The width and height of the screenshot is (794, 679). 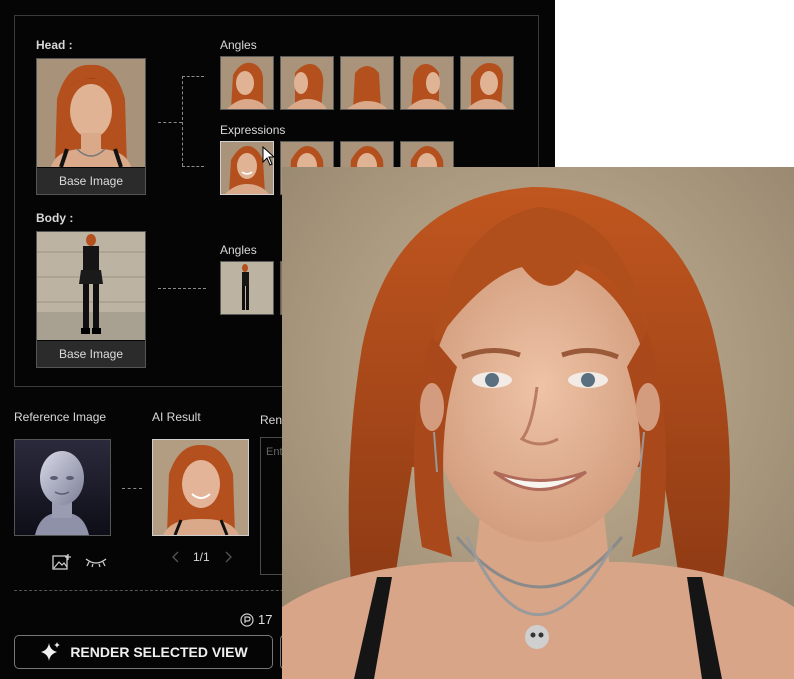 What do you see at coordinates (182, 121) in the screenshot?
I see `head-connector-vertical` at bounding box center [182, 121].